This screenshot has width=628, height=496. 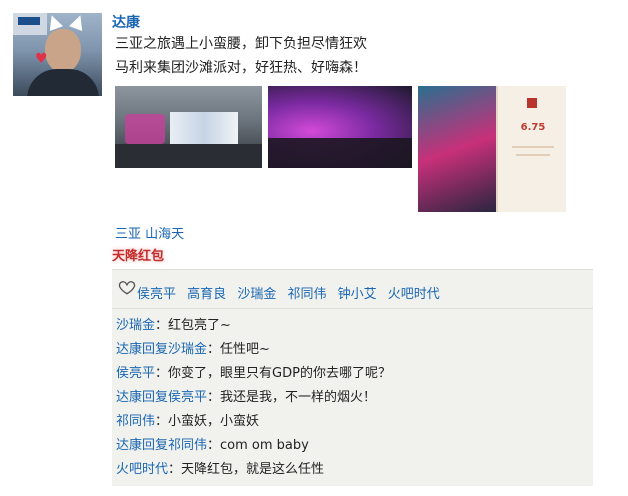 I want to click on photo-floor, so click(x=188, y=156).